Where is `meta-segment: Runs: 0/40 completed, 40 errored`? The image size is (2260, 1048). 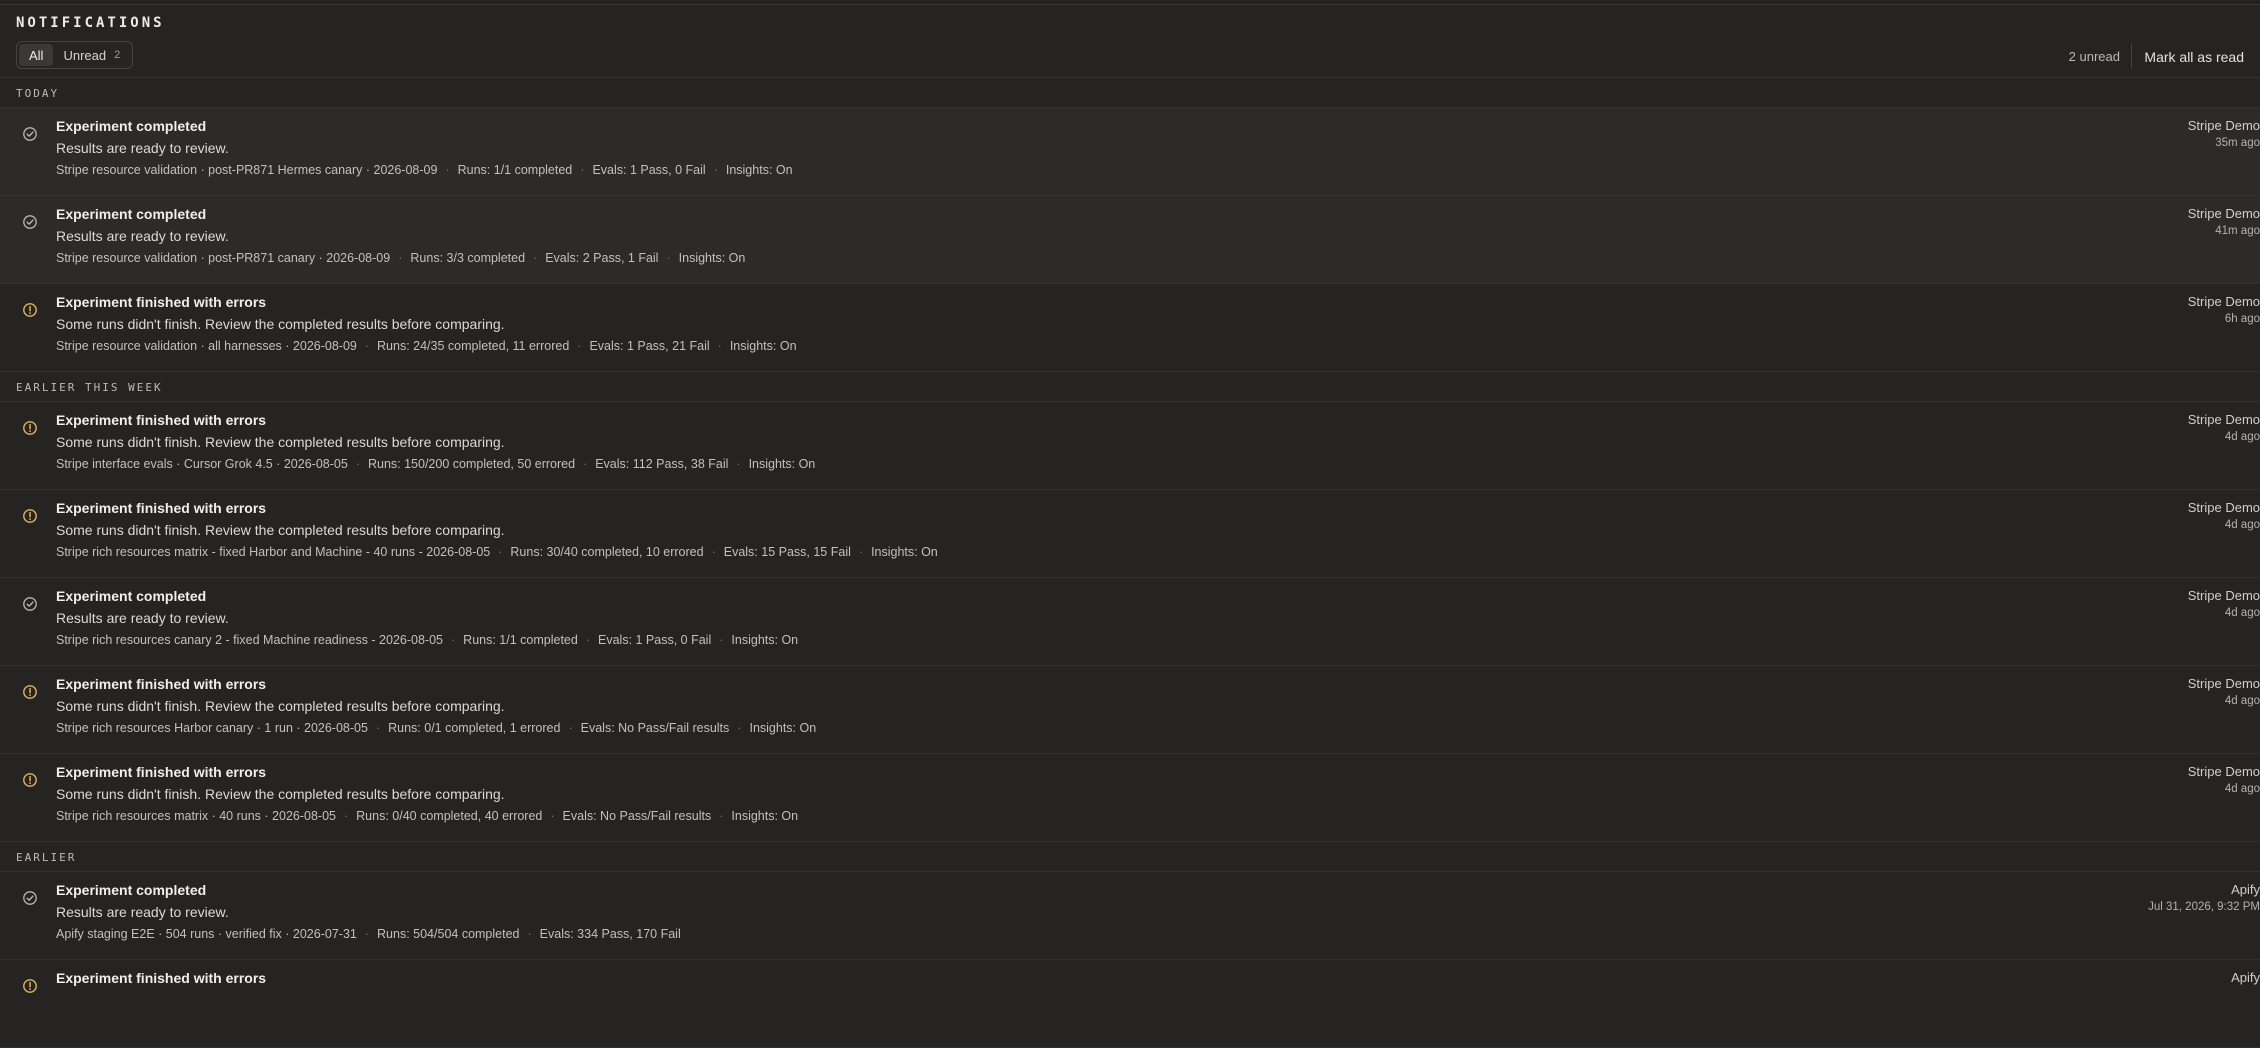
meta-segment: Runs: 0/40 completed, 40 errored is located at coordinates (449, 816).